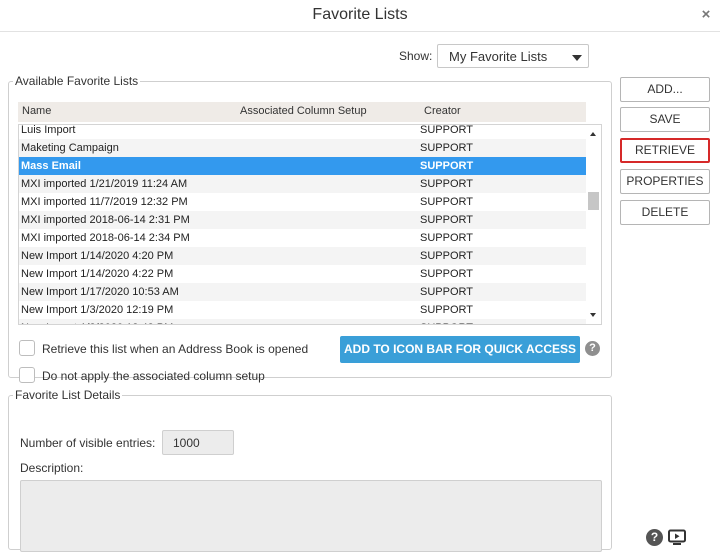 The height and width of the screenshot is (553, 720). I want to click on row-name: New Import 1/14/2020 4:20 PM, so click(97, 256).